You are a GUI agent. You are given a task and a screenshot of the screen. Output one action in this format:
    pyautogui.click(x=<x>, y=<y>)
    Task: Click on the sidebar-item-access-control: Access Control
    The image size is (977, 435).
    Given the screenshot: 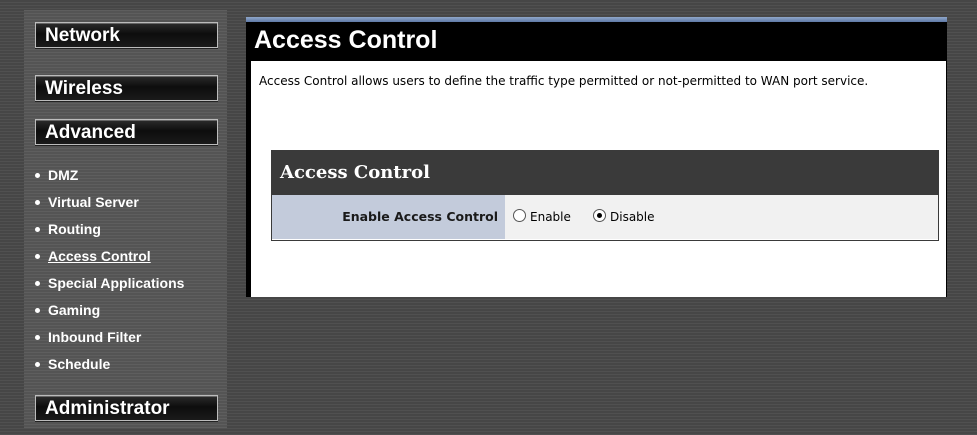 What is the action you would take?
    pyautogui.click(x=130, y=256)
    